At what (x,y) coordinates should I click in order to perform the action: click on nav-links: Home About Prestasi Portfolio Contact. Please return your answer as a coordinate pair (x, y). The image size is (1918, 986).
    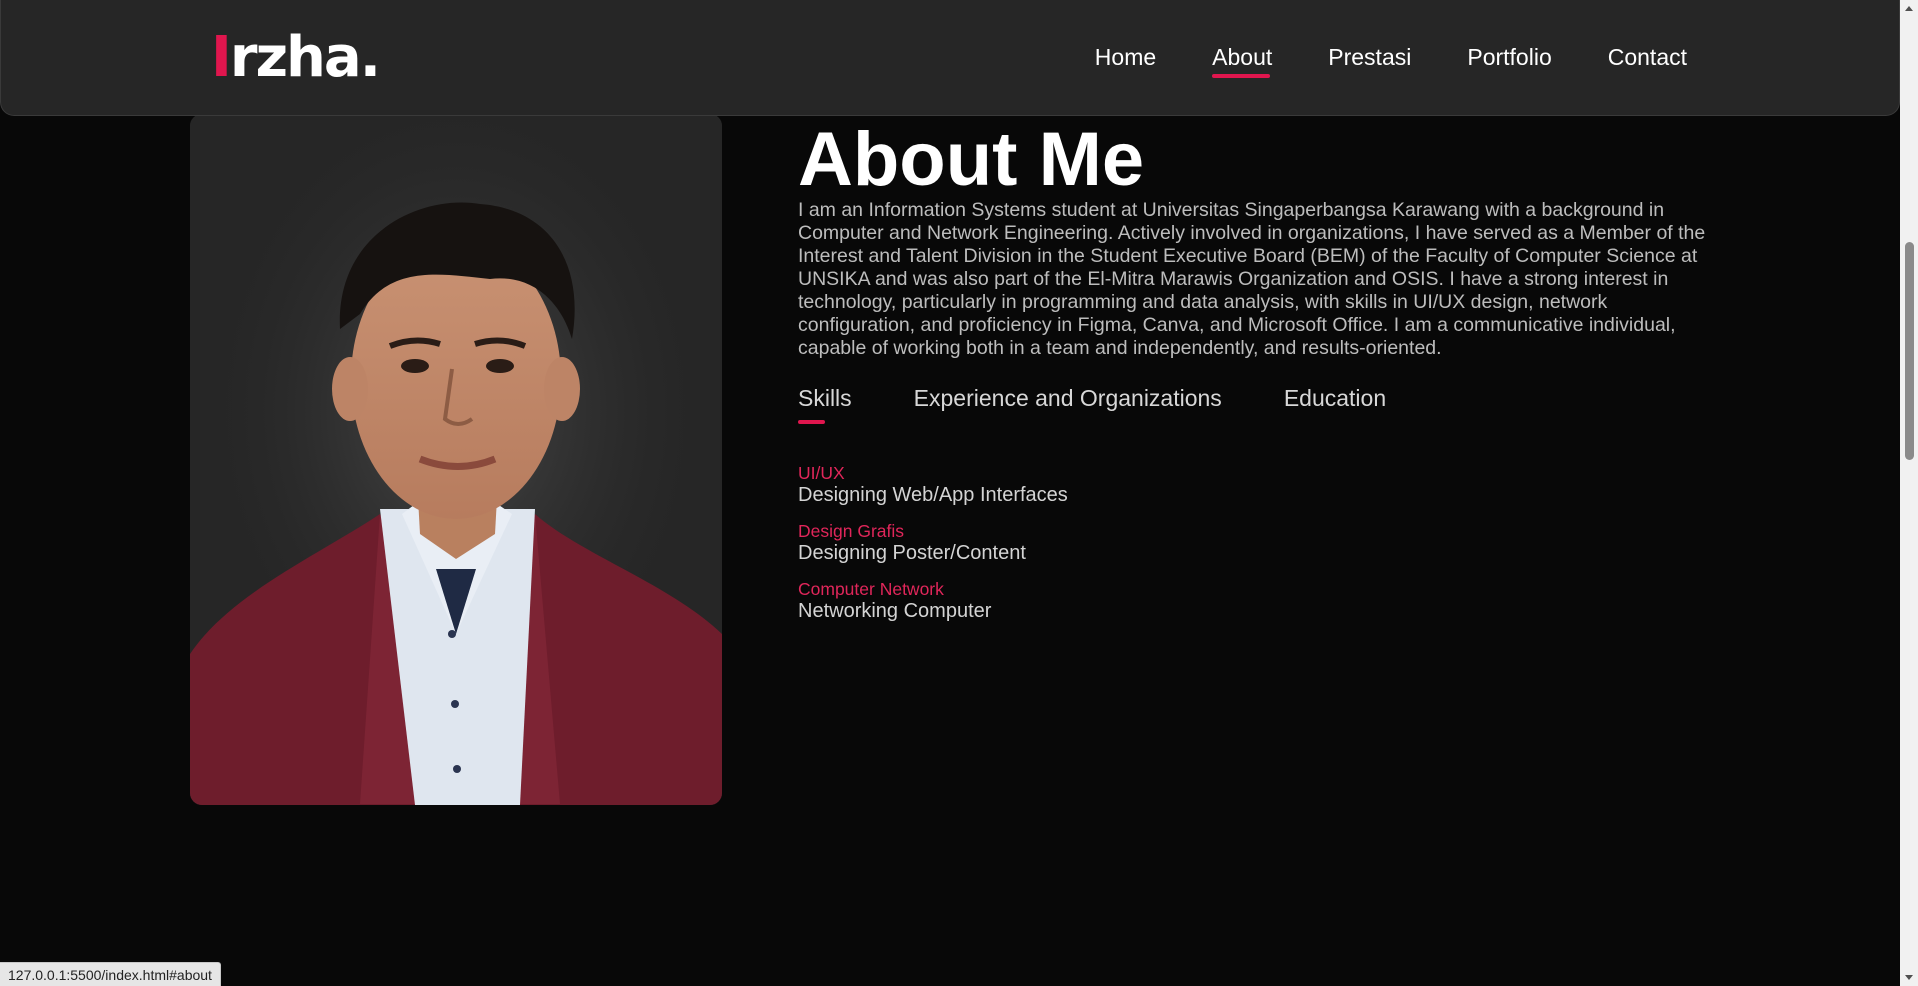
    Looking at the image, I should click on (1391, 60).